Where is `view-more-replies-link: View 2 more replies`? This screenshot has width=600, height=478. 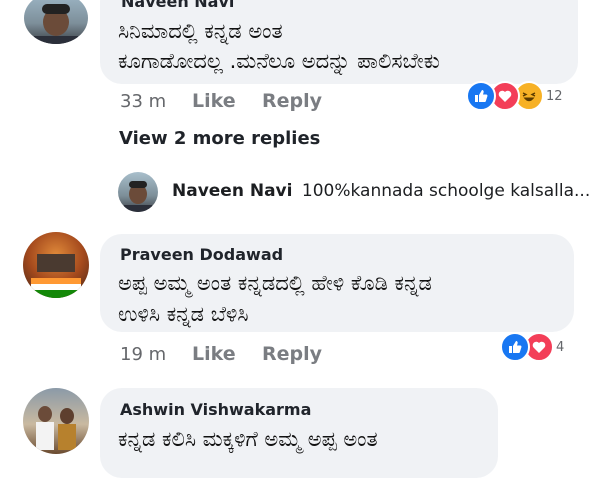 view-more-replies-link: View 2 more replies is located at coordinates (219, 138).